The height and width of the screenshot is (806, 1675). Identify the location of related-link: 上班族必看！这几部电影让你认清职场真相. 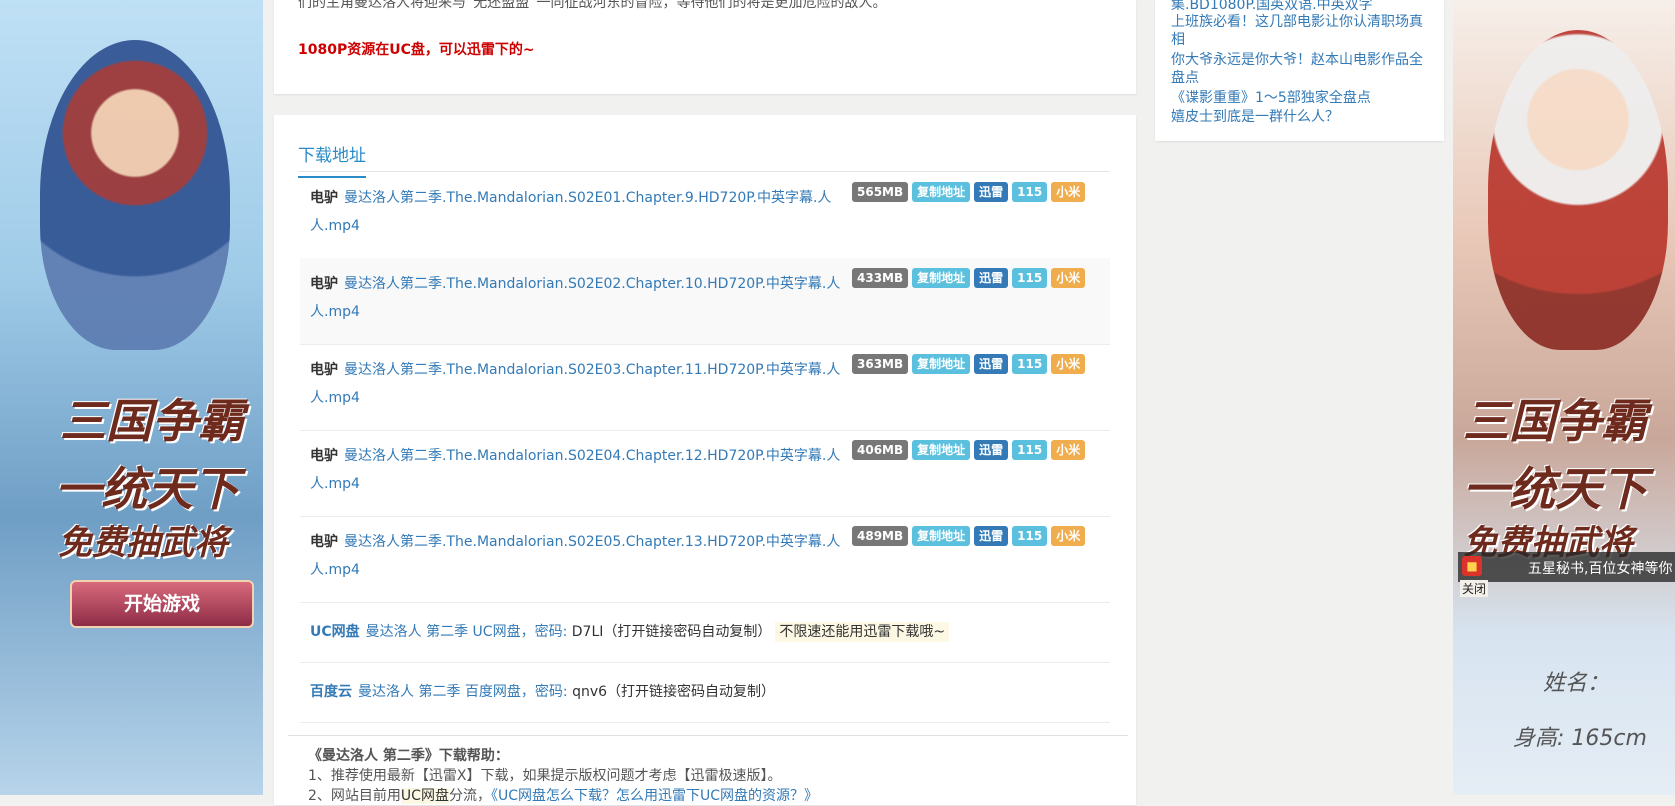
(1302, 31).